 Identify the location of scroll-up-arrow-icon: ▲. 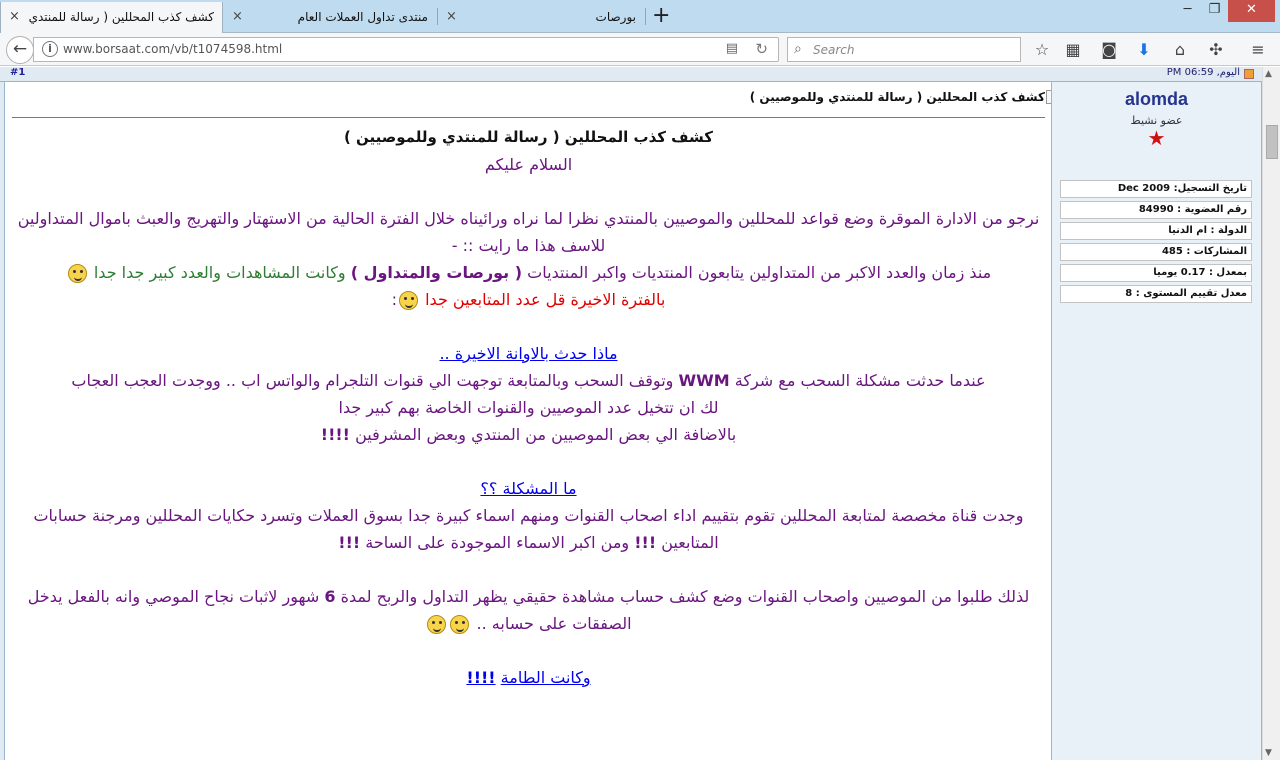
(1268, 74).